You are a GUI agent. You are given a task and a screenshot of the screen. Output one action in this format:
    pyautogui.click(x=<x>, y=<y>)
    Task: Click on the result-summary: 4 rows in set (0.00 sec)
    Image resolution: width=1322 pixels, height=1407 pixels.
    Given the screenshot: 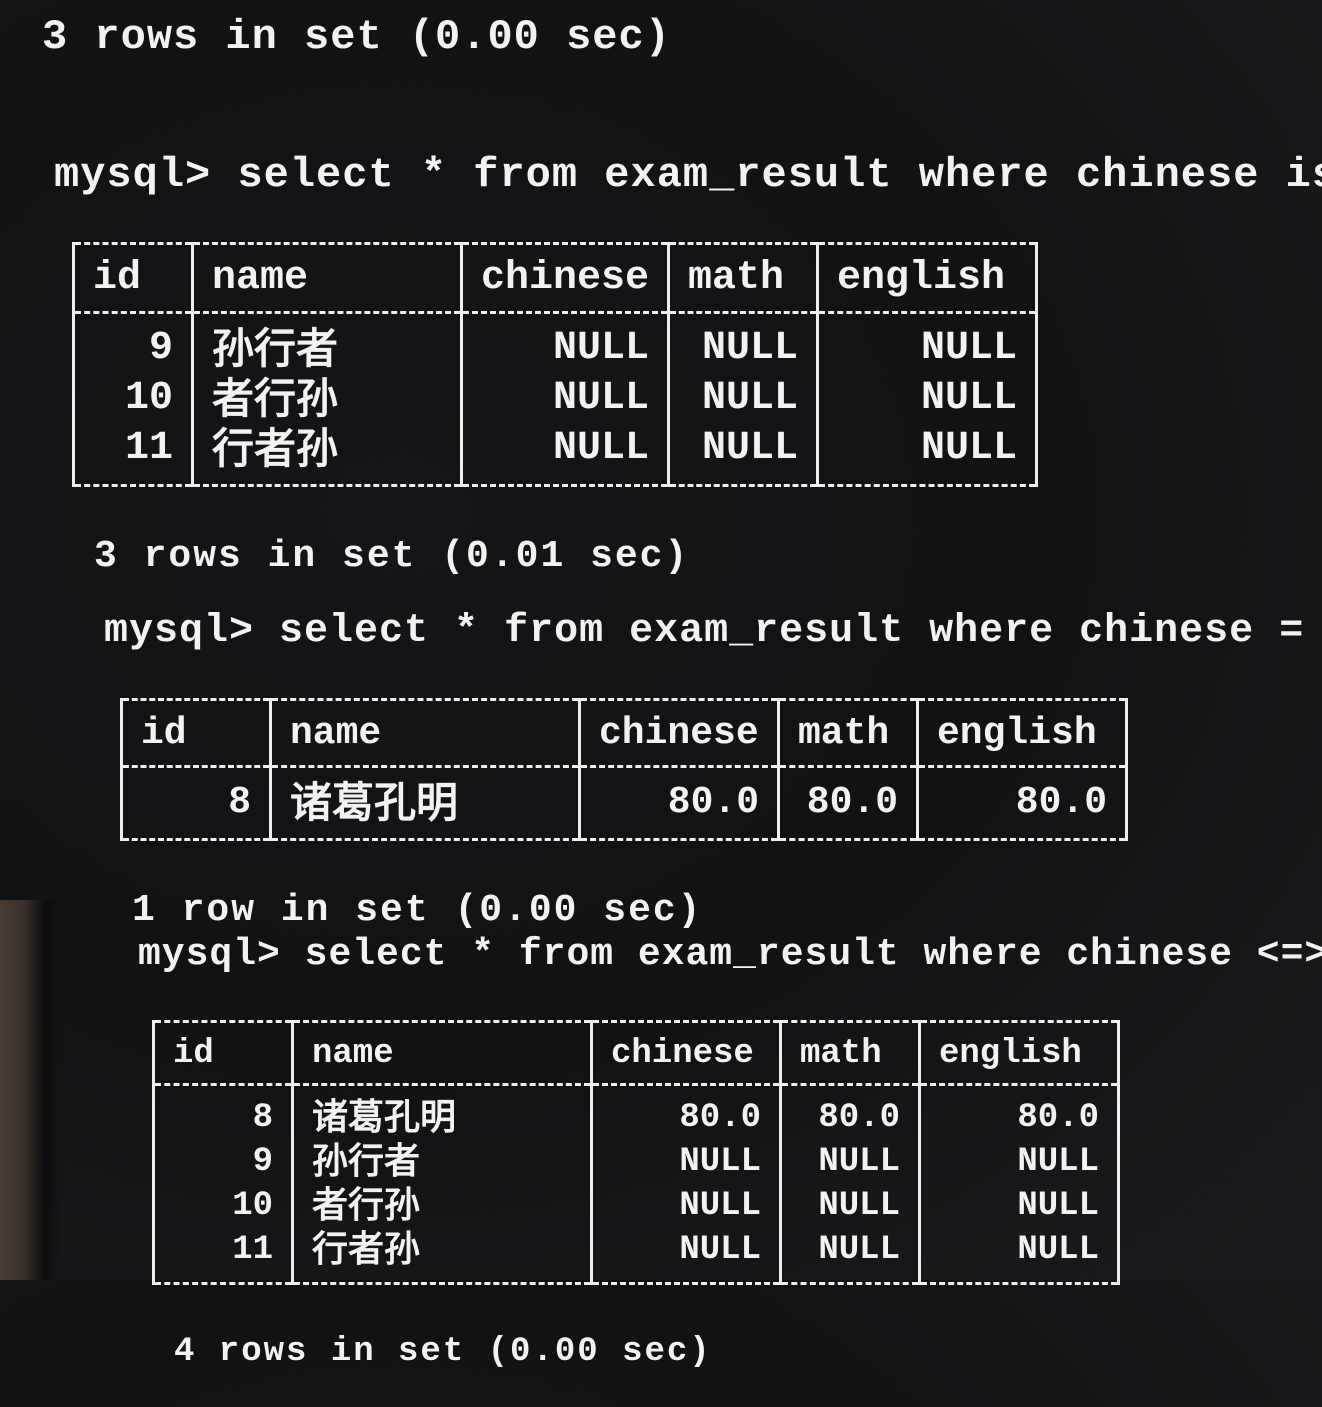 What is the action you would take?
    pyautogui.click(x=443, y=1352)
    